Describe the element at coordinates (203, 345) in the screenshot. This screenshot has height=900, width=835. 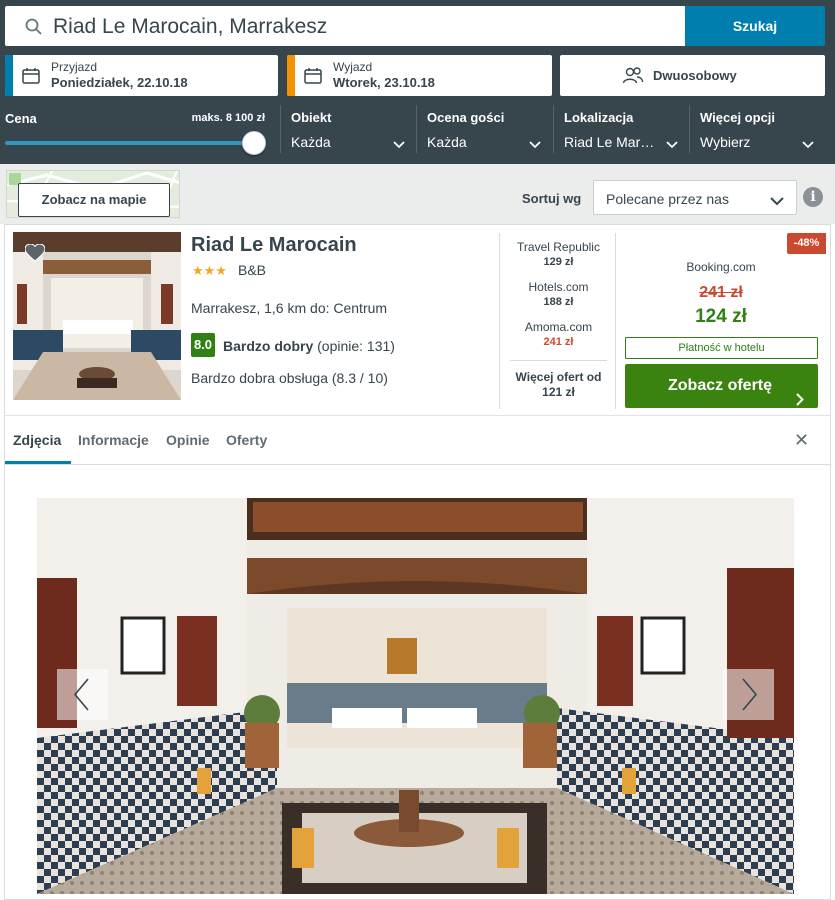
I see `rating-score-badge: 8.0` at that location.